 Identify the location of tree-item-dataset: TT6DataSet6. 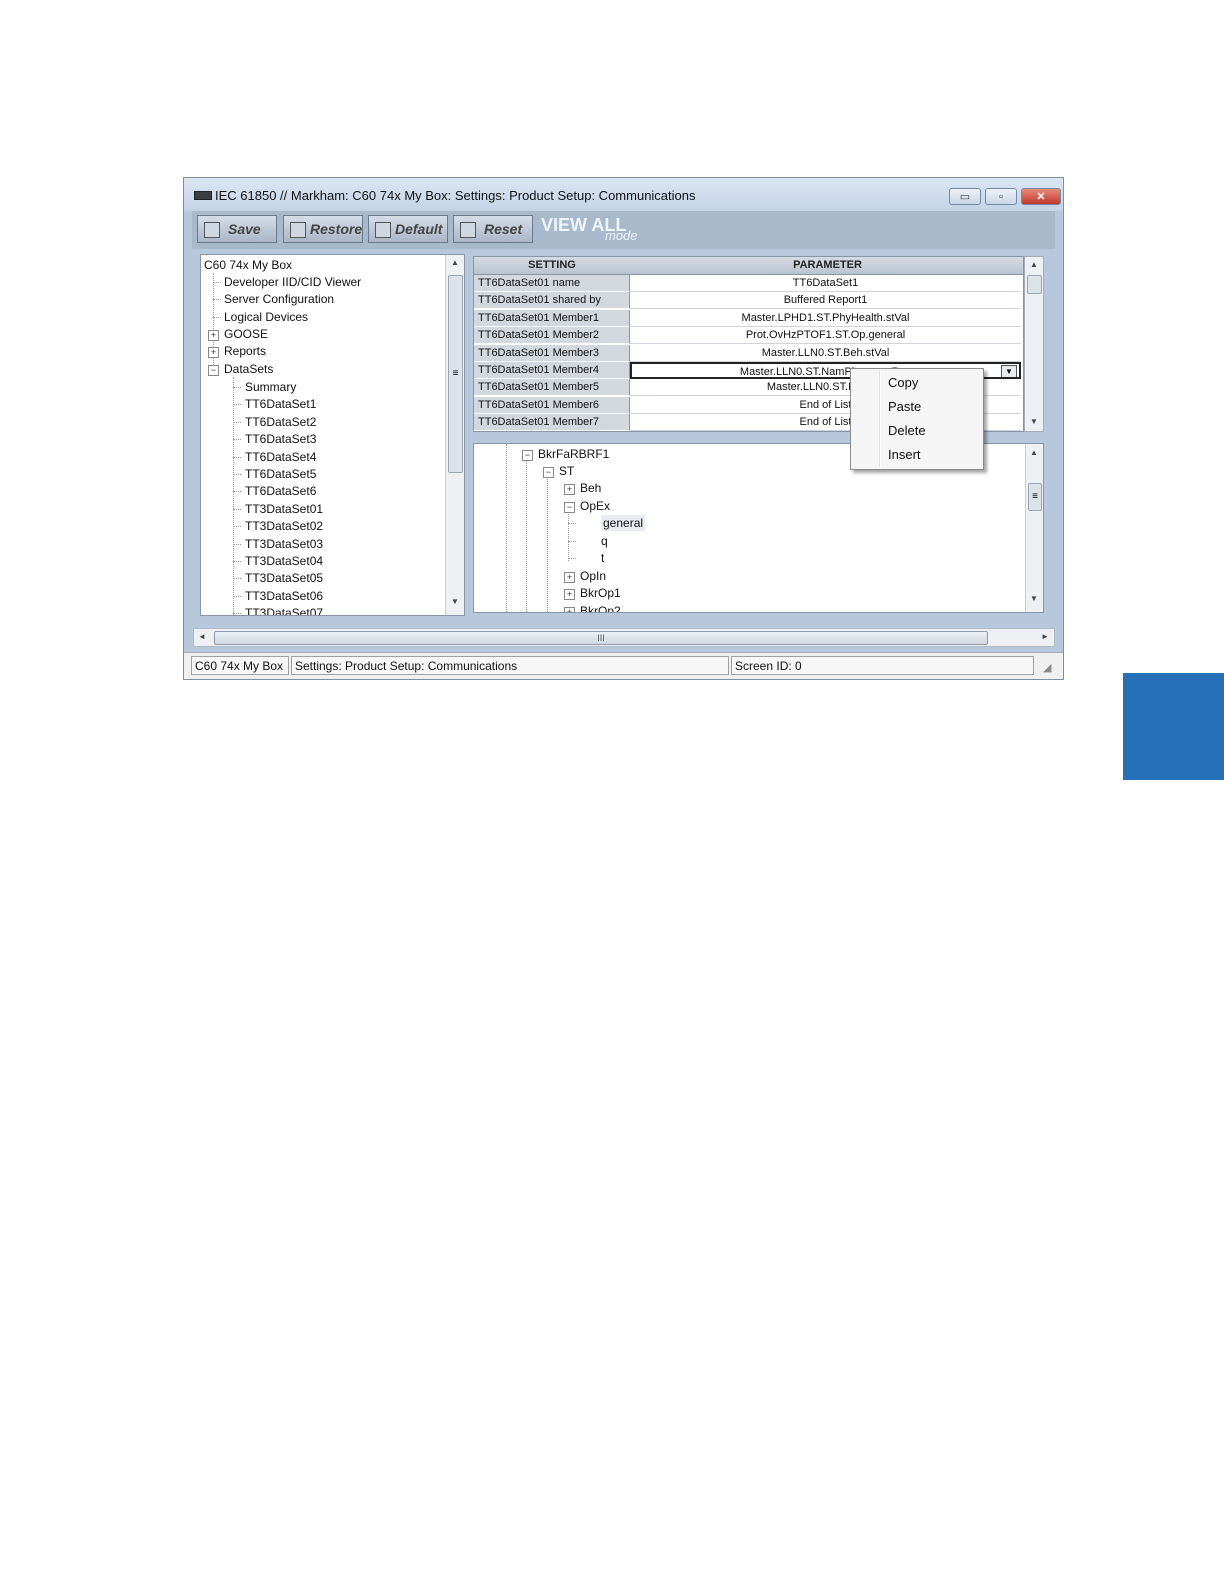
(280, 491).